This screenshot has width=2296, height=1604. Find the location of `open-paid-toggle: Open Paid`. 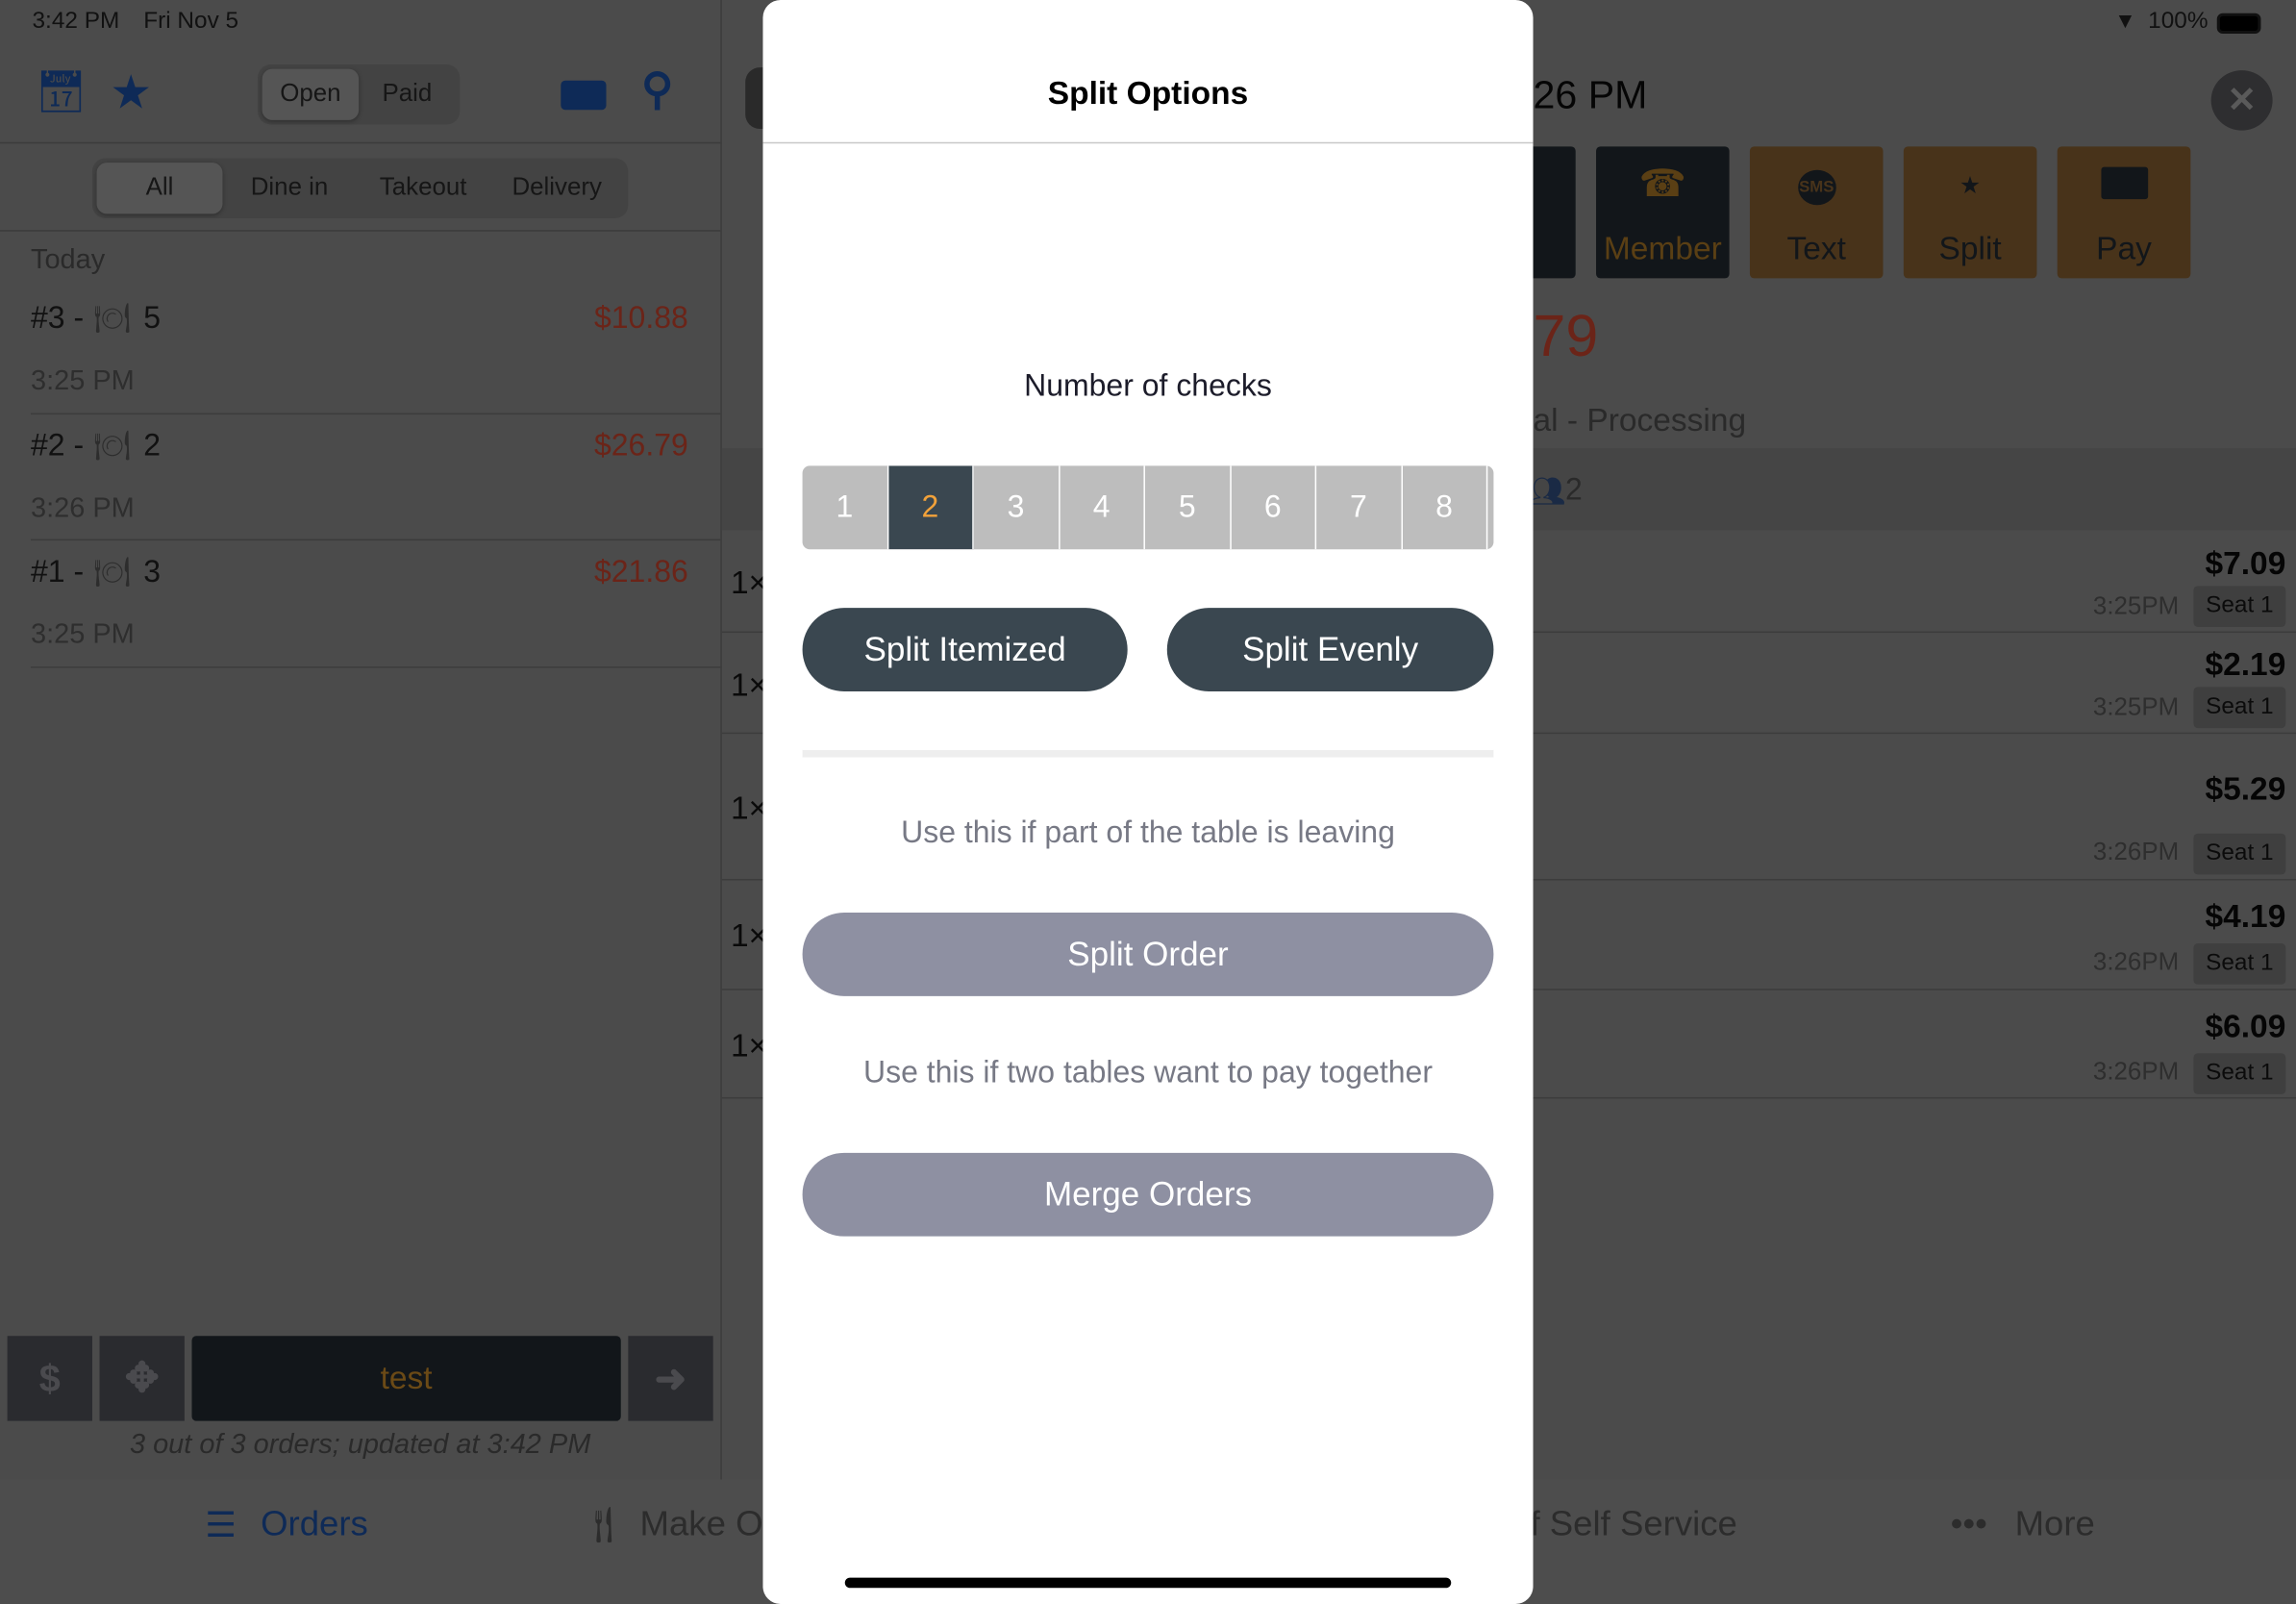

open-paid-toggle: Open Paid is located at coordinates (359, 94).